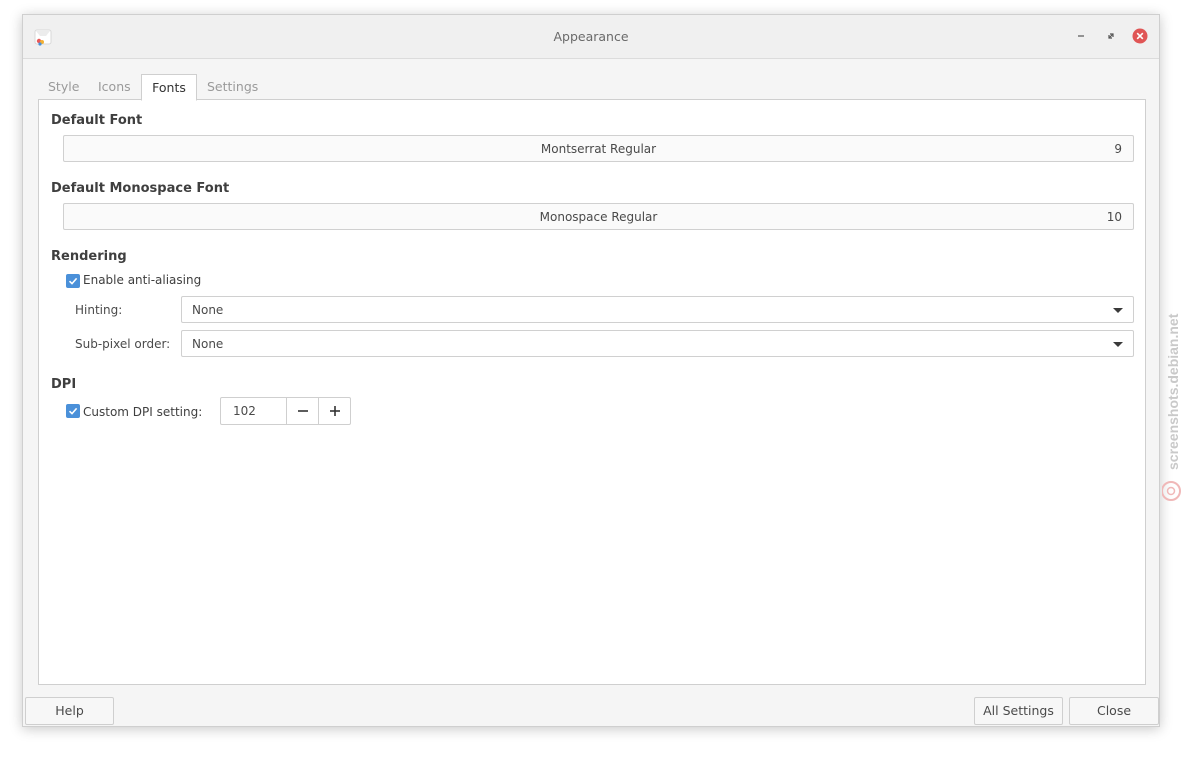 The image size is (1183, 758). Describe the element at coordinates (208, 344) in the screenshot. I see `subpixel-value: None` at that location.